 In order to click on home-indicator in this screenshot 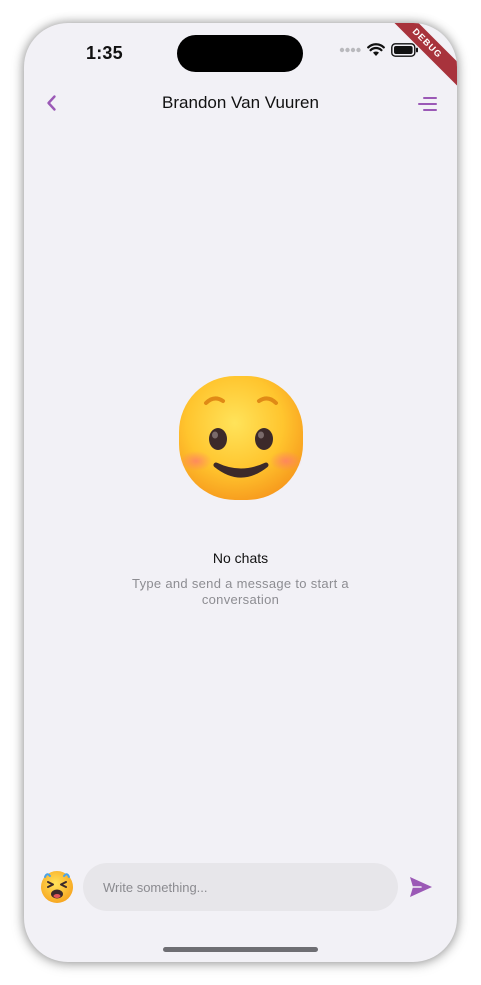, I will do `click(240, 949)`.